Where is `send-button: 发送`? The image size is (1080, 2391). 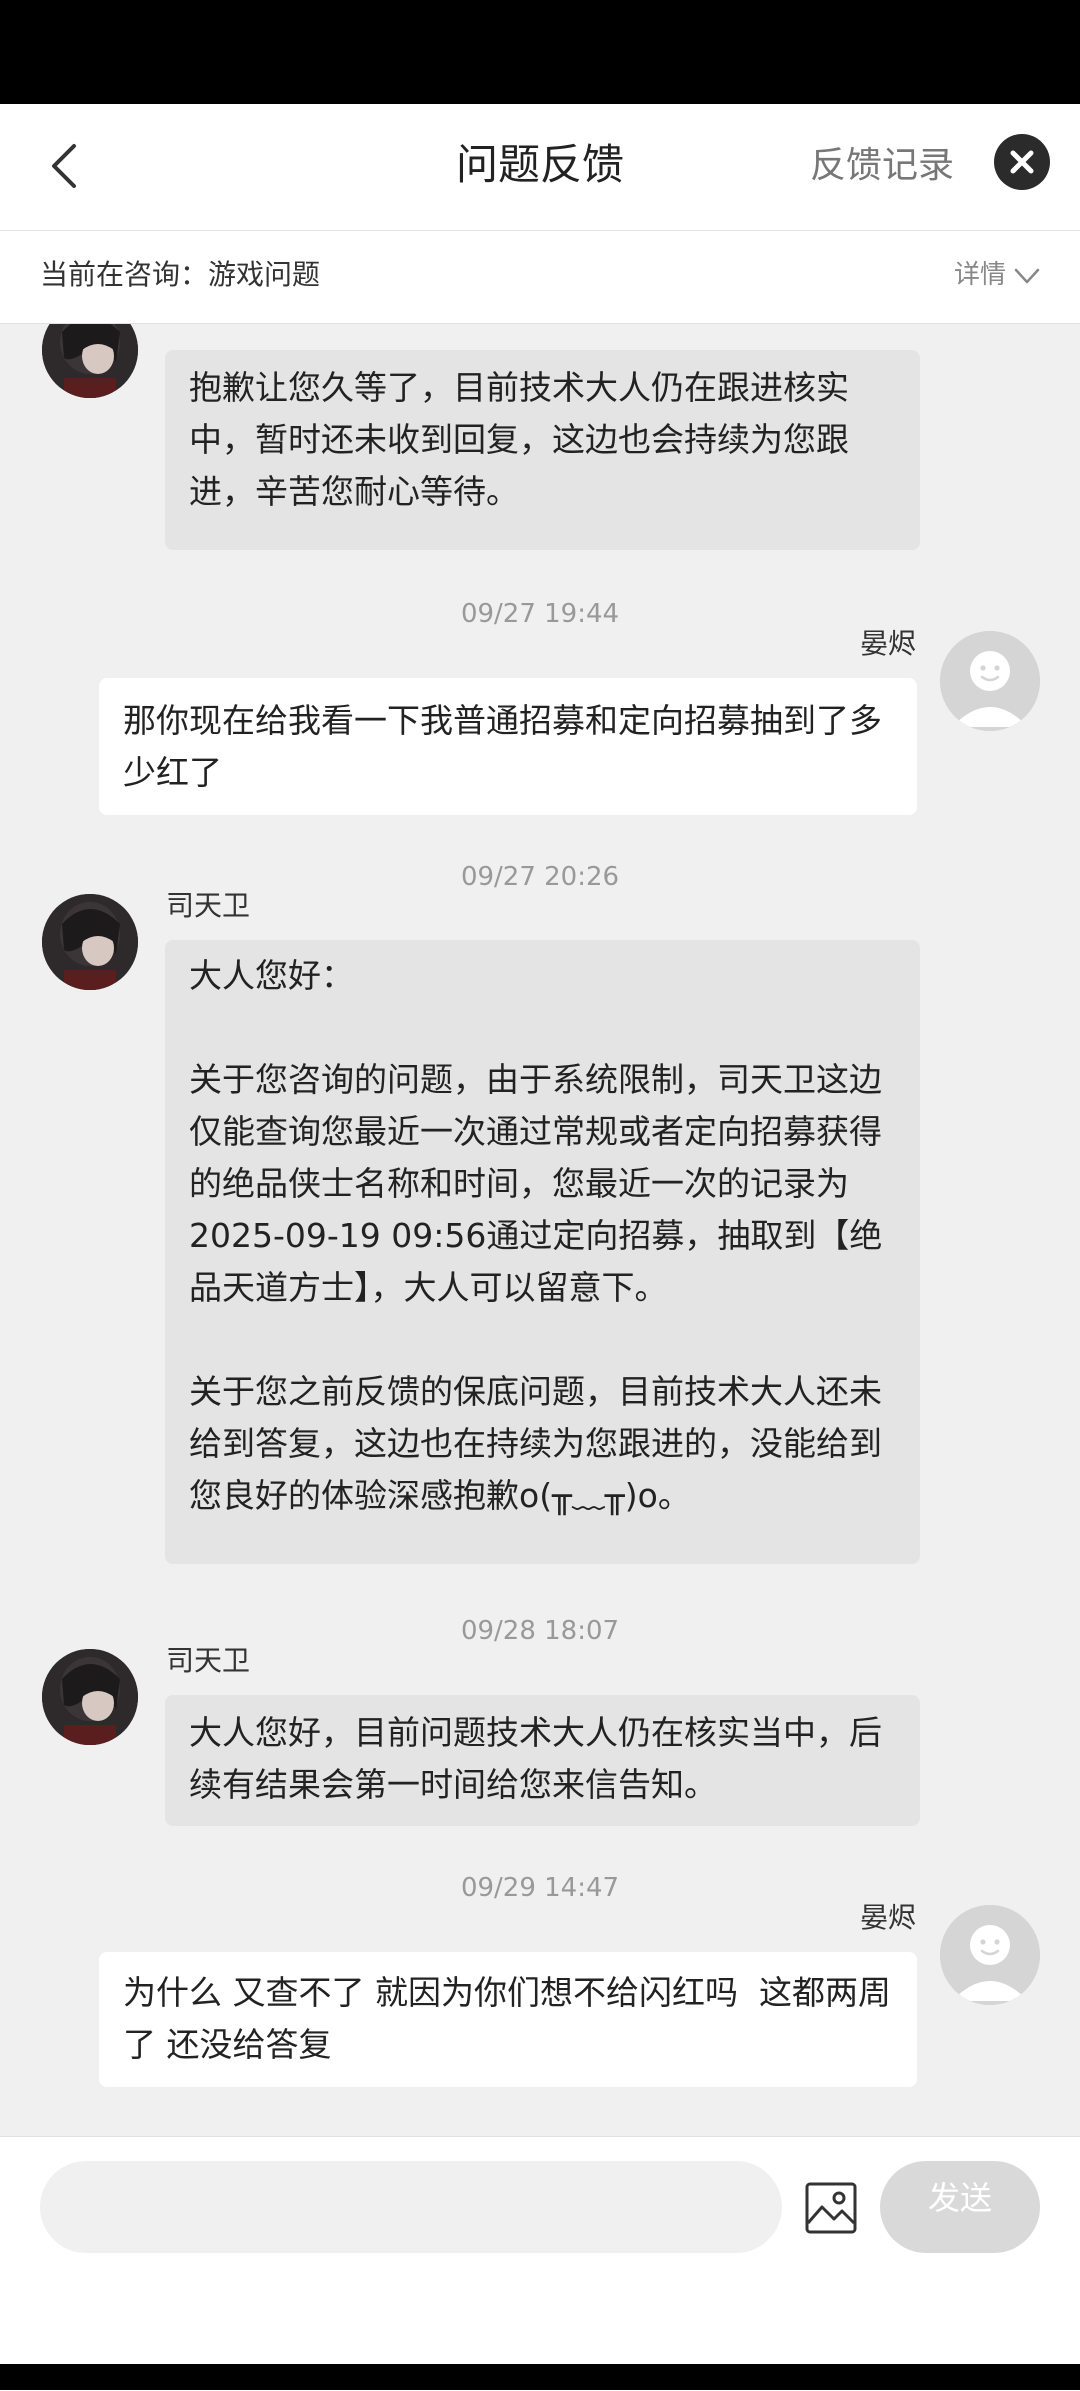 send-button: 发送 is located at coordinates (960, 2207).